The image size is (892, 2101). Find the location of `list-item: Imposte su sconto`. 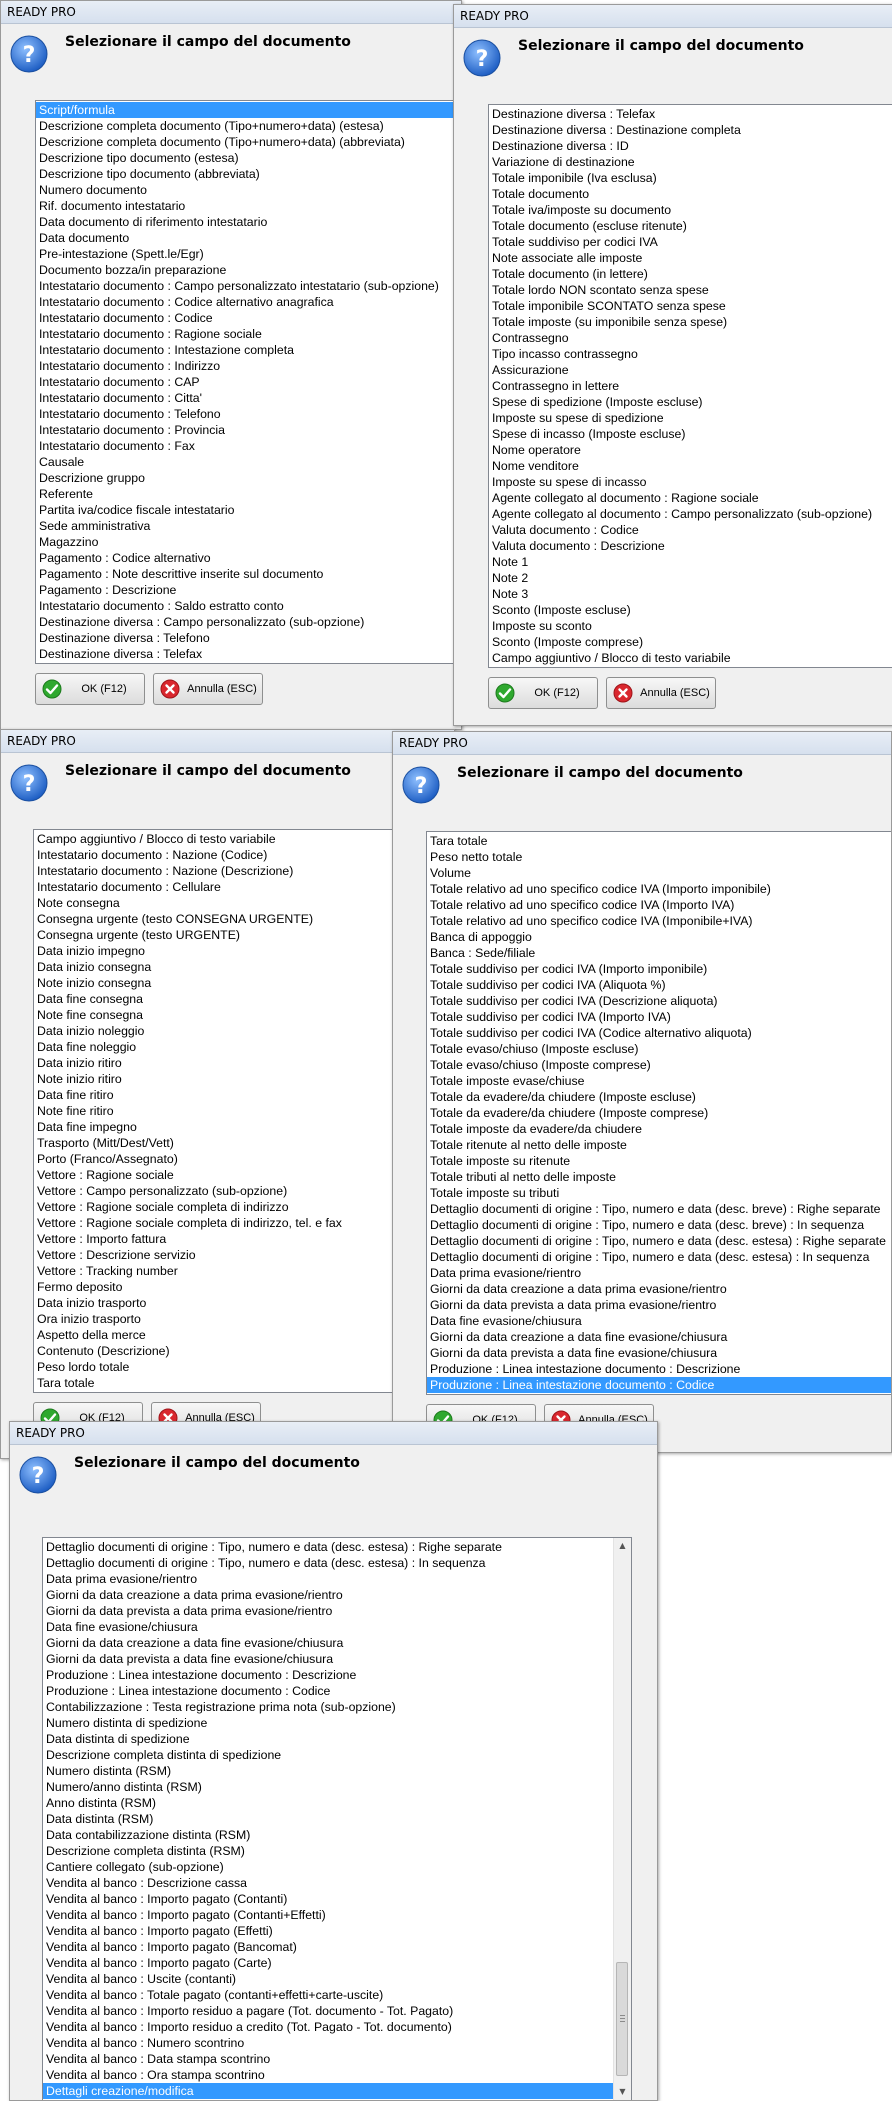

list-item: Imposte su sconto is located at coordinates (691, 626).